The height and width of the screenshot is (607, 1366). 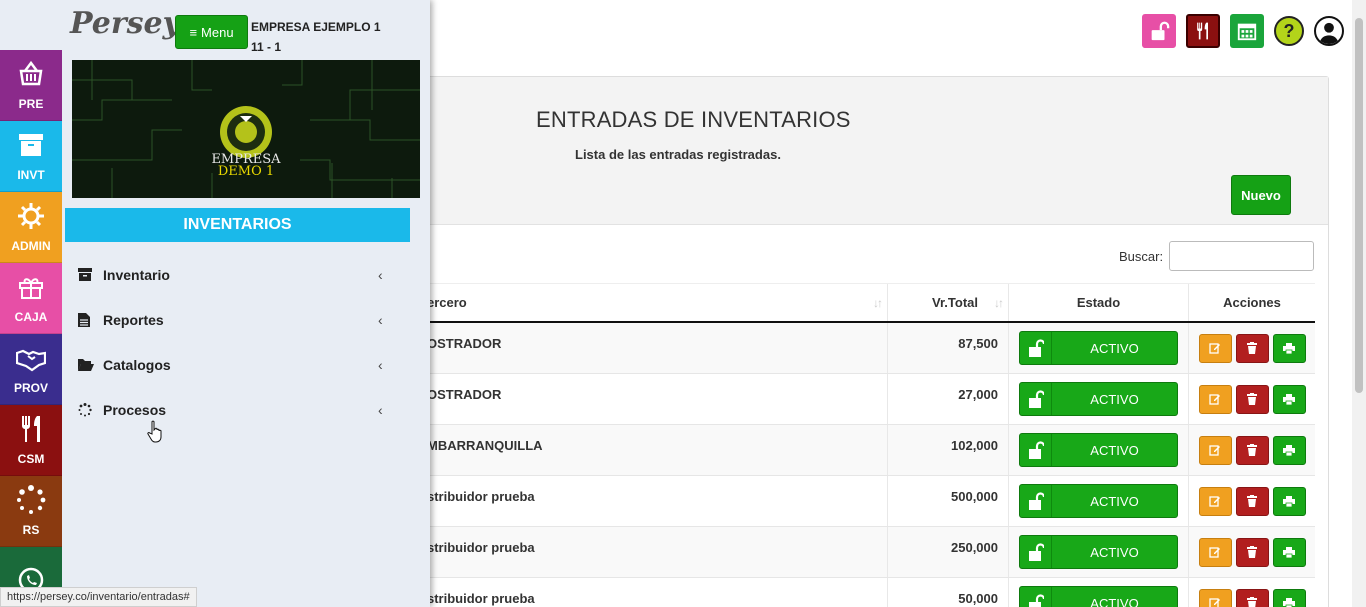 I want to click on status-bar-url: https://persey.co/inventario/entradas#, so click(x=98, y=597).